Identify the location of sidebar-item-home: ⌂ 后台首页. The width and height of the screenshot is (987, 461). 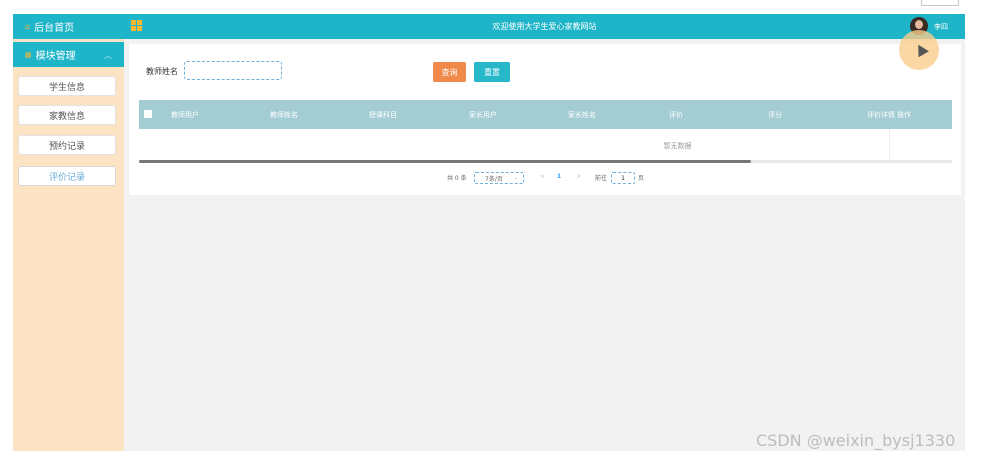
(68, 26).